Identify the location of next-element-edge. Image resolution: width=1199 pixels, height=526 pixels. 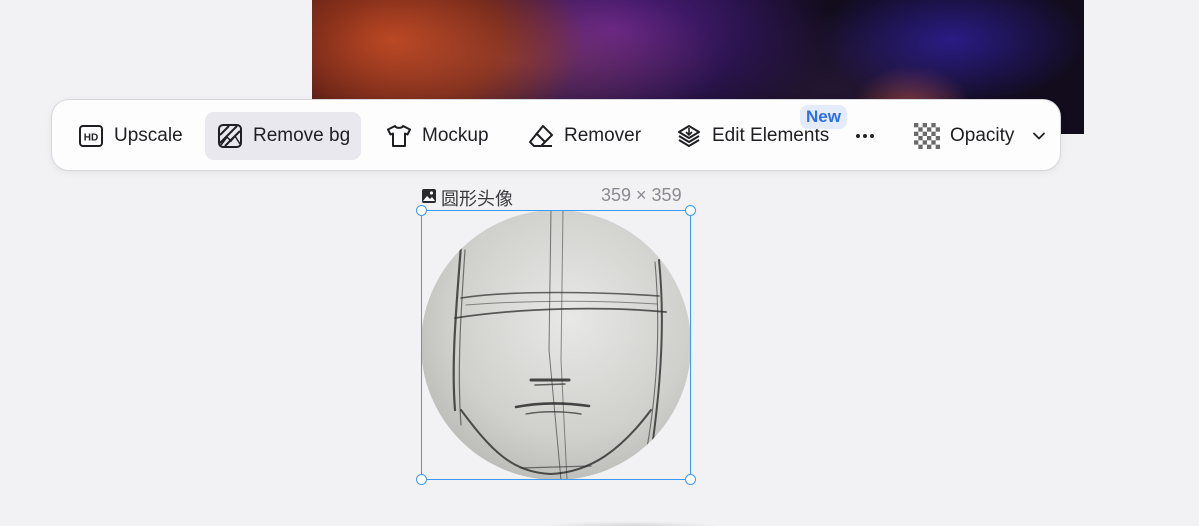
(630, 522).